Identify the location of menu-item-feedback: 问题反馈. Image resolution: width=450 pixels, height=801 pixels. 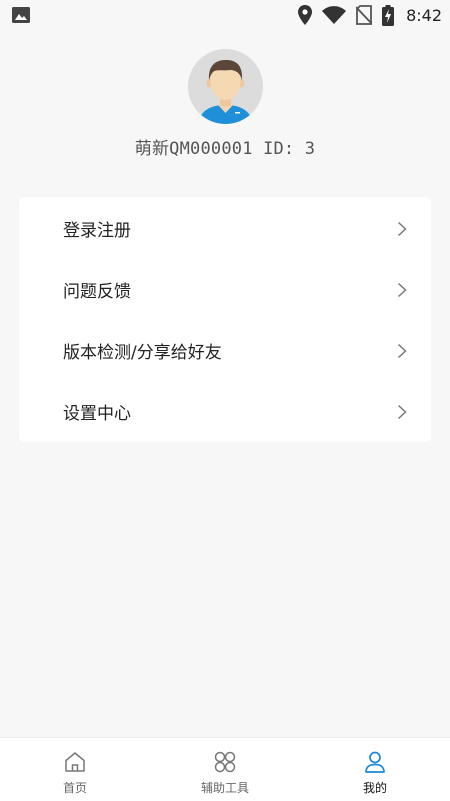
(225, 289).